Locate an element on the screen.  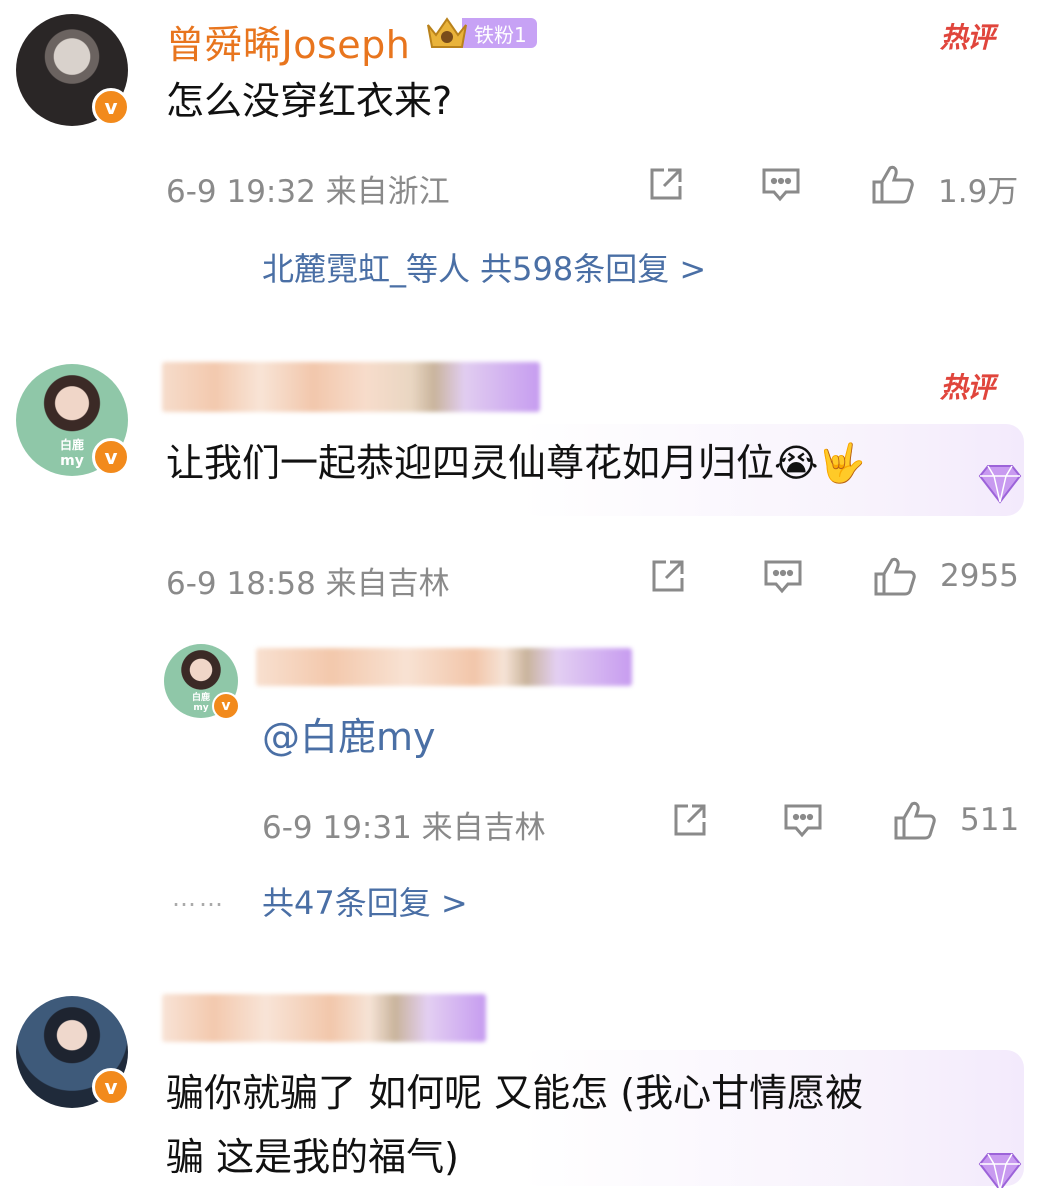
comment-text: 怎么没穿红衣来? is located at coordinates (309, 101).